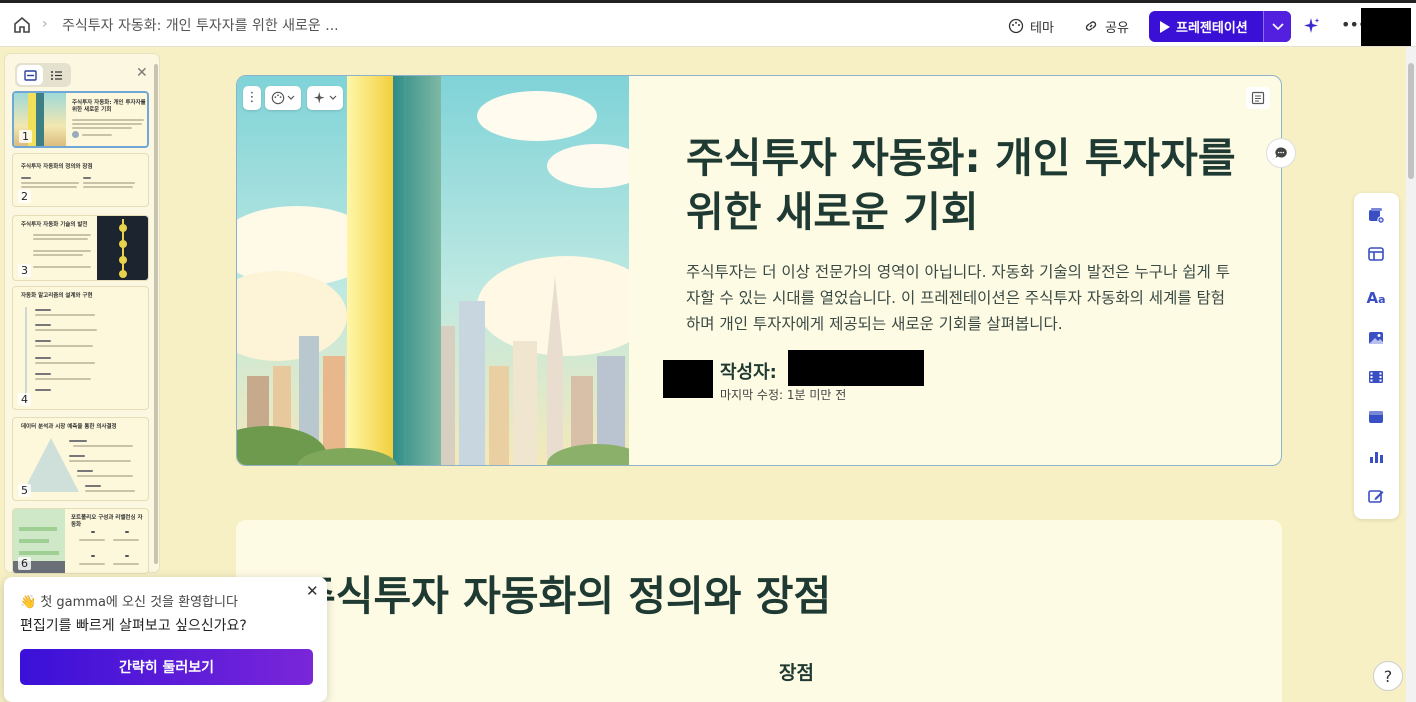 This screenshot has width=1416, height=702. What do you see at coordinates (1376, 338) in the screenshot?
I see `image-icon` at bounding box center [1376, 338].